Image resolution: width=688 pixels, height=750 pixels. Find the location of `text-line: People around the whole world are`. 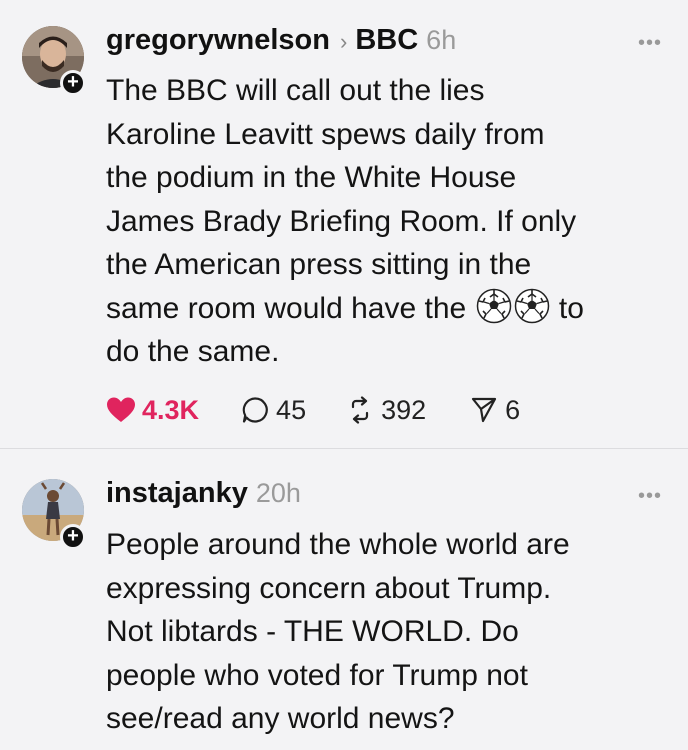

text-line: People around the whole world are is located at coordinates (338, 544).